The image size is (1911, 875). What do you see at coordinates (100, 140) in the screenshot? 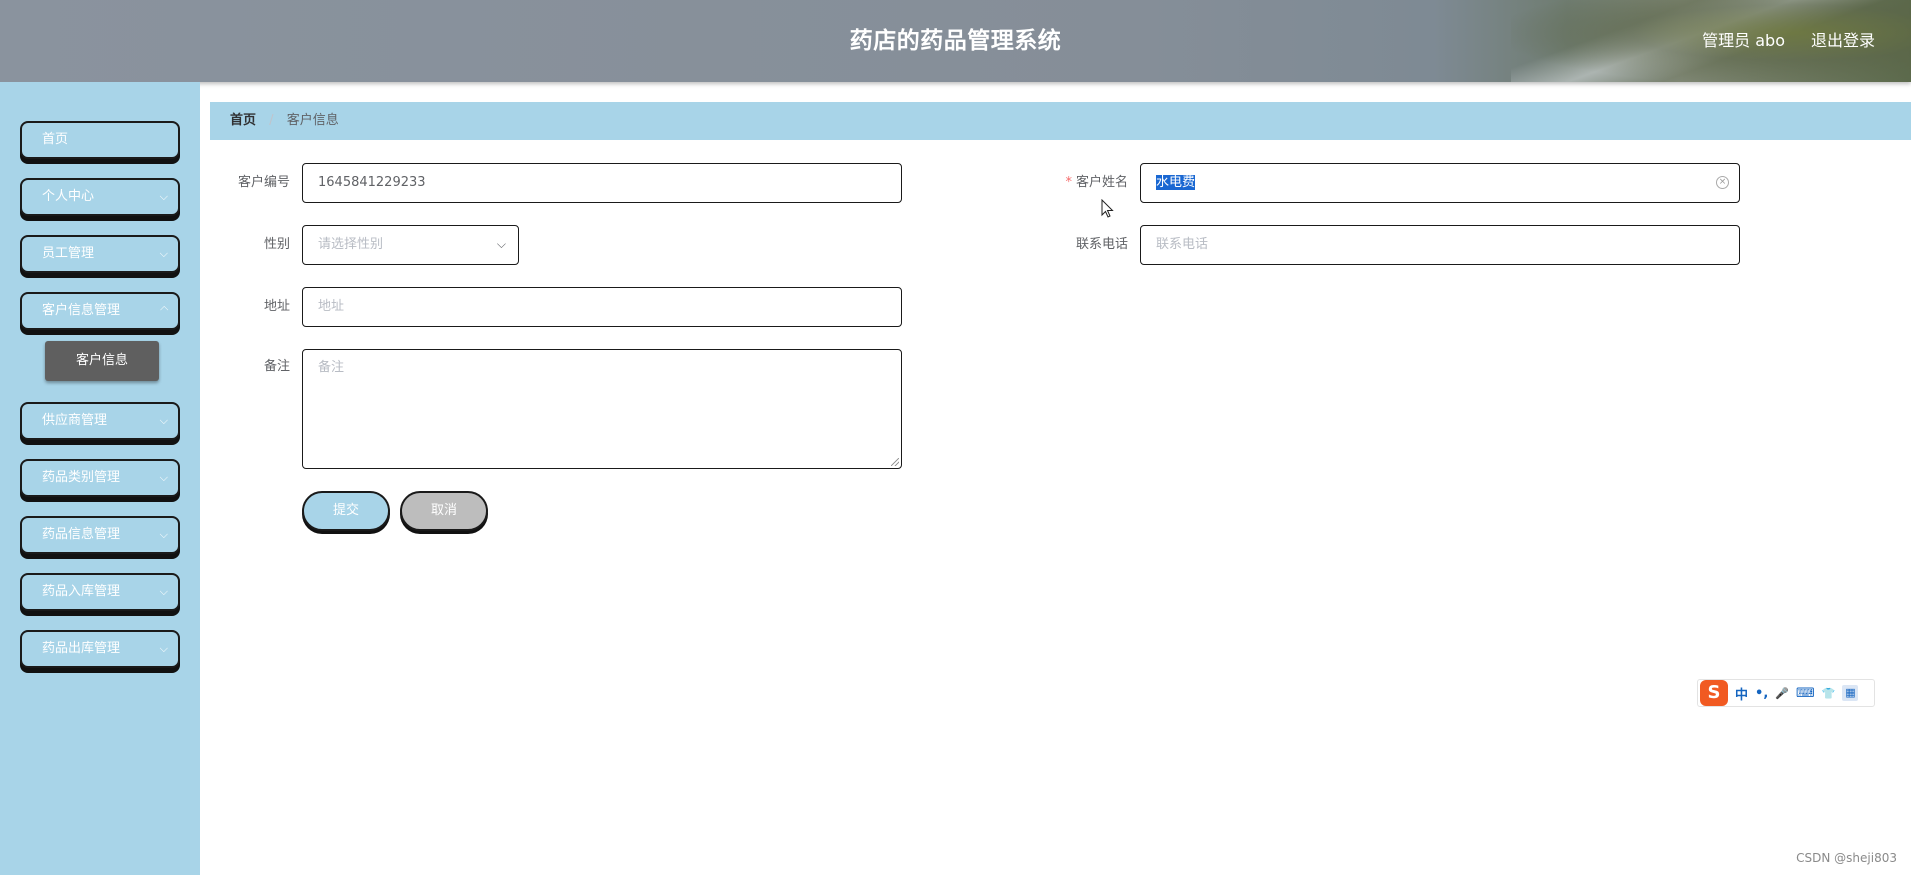
I see `sidebar-item-home: 首页` at bounding box center [100, 140].